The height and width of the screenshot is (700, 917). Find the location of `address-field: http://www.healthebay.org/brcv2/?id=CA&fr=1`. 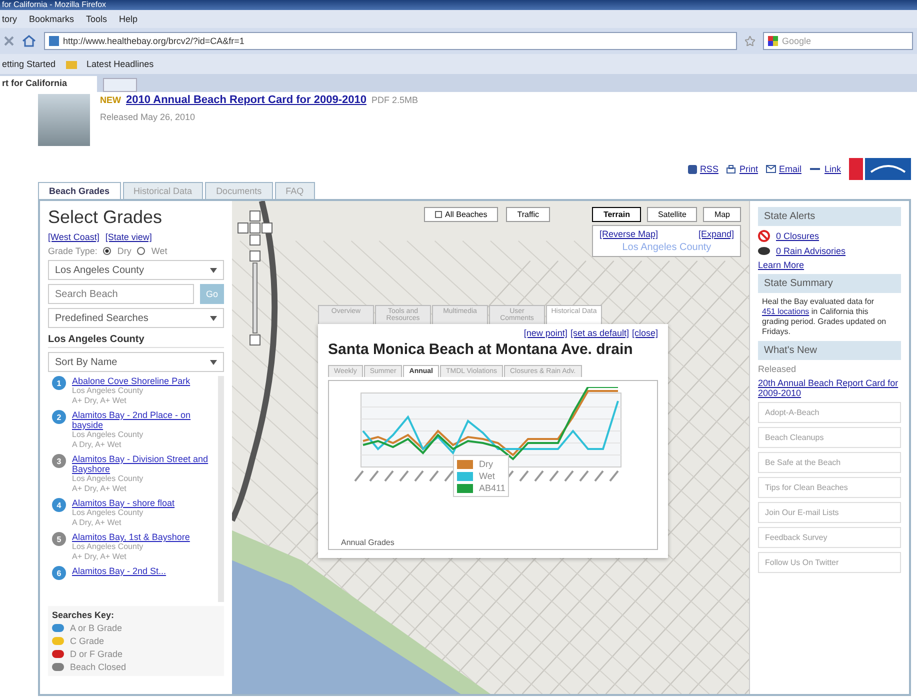

address-field: http://www.healthebay.org/brcv2/?id=CA&fr=1 is located at coordinates (390, 41).